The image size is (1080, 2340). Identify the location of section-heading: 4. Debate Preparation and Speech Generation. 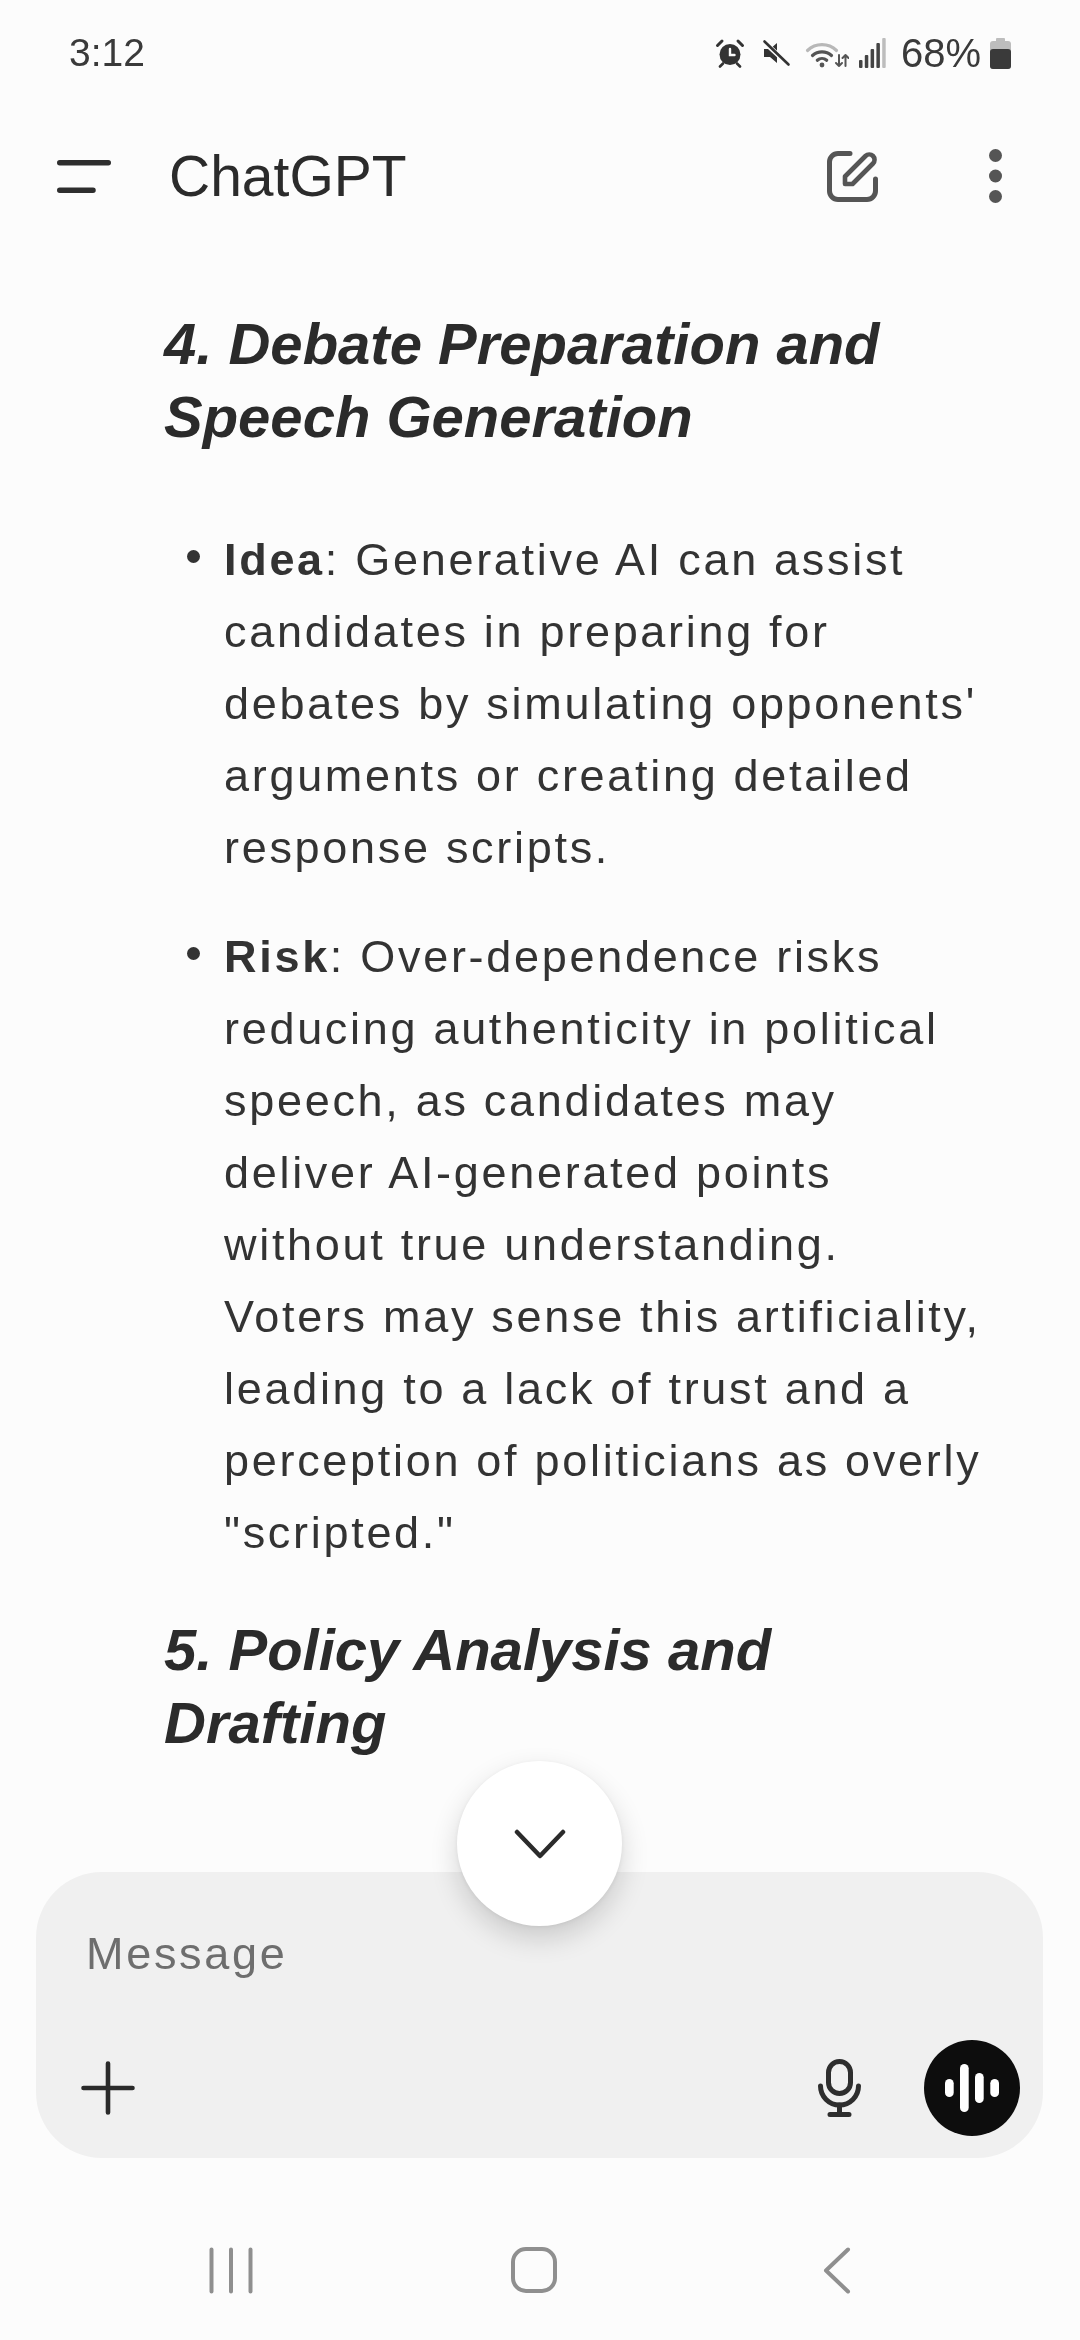
(523, 380).